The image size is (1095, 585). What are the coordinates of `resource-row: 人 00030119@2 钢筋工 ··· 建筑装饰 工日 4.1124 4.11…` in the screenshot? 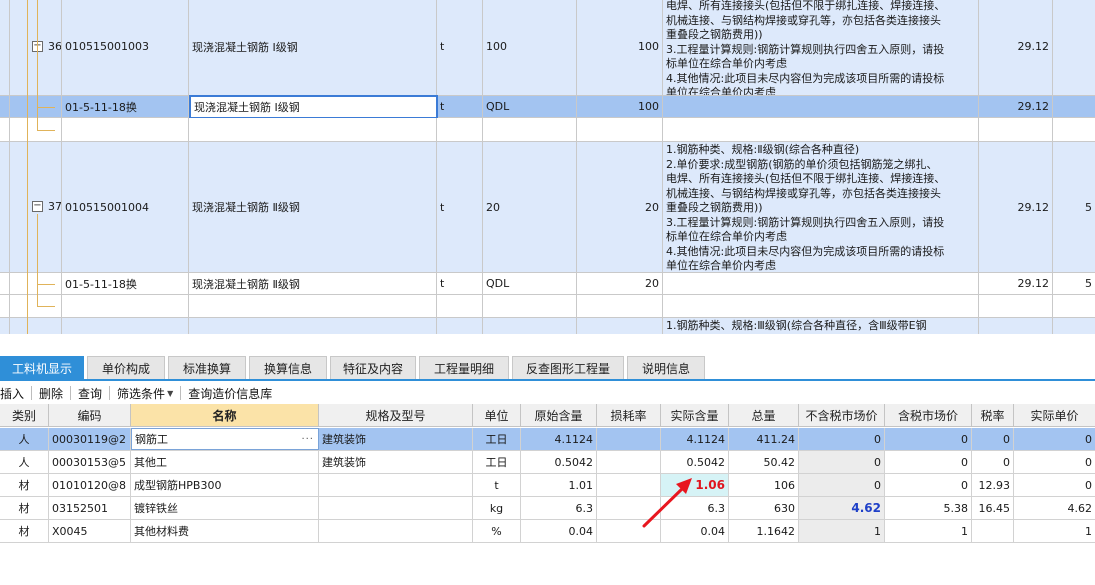 It's located at (547, 439).